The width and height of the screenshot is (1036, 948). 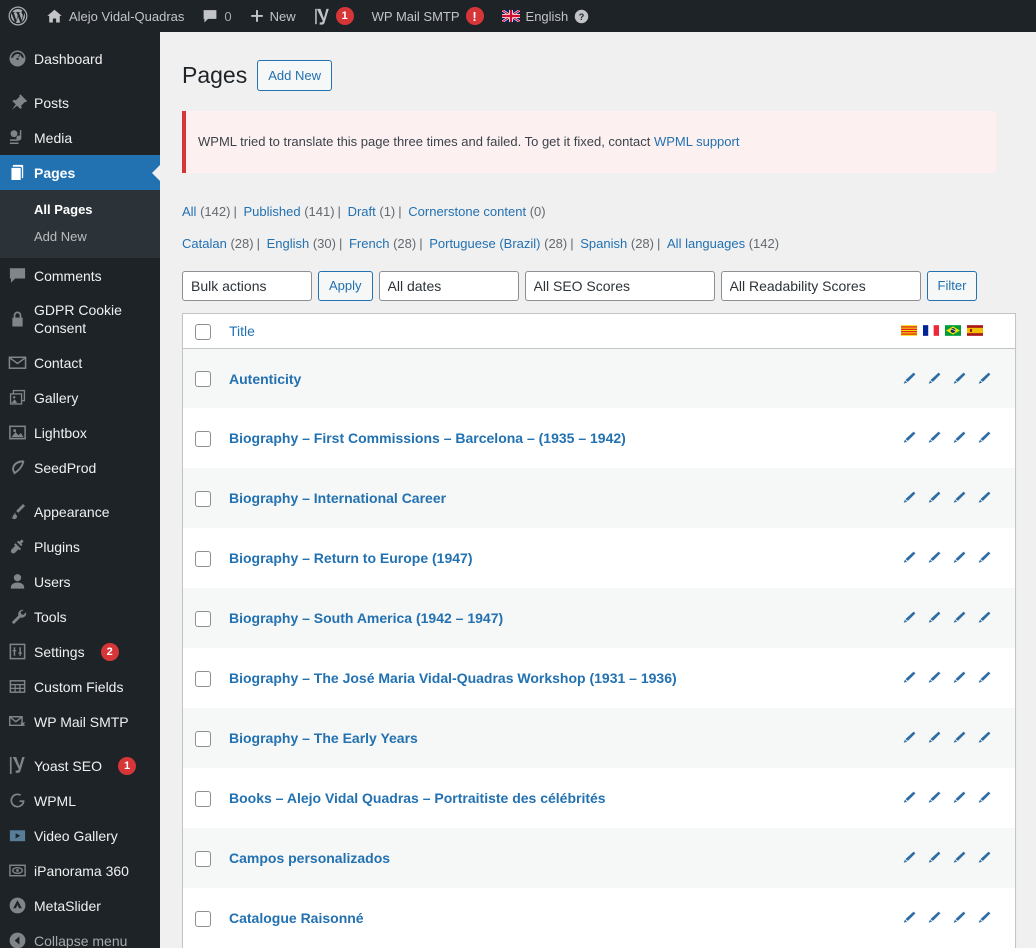 I want to click on seo-score-filter-select: All SEO Scores, so click(x=619, y=285).